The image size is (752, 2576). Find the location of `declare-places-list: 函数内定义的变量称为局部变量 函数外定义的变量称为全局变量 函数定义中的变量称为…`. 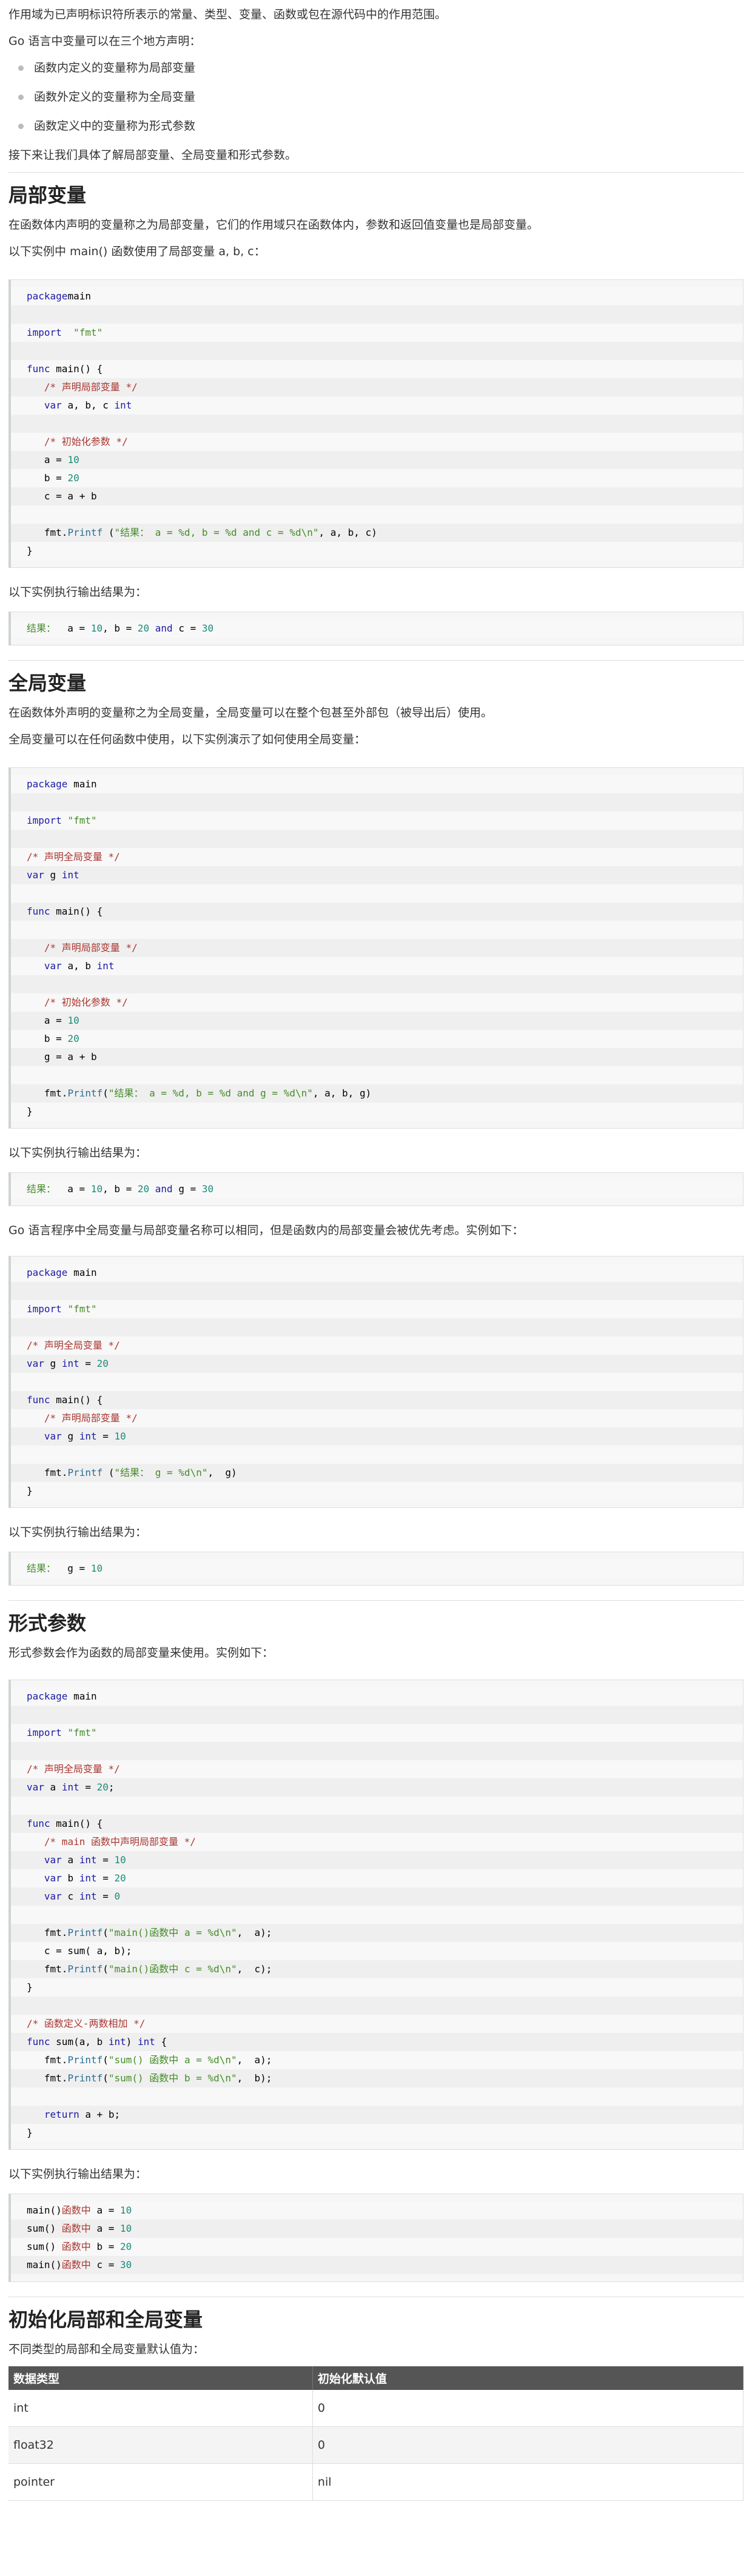

declare-places-list: 函数内定义的变量称为局部变量 函数外定义的变量称为全局变量 函数定义中的变量称为… is located at coordinates (376, 97).